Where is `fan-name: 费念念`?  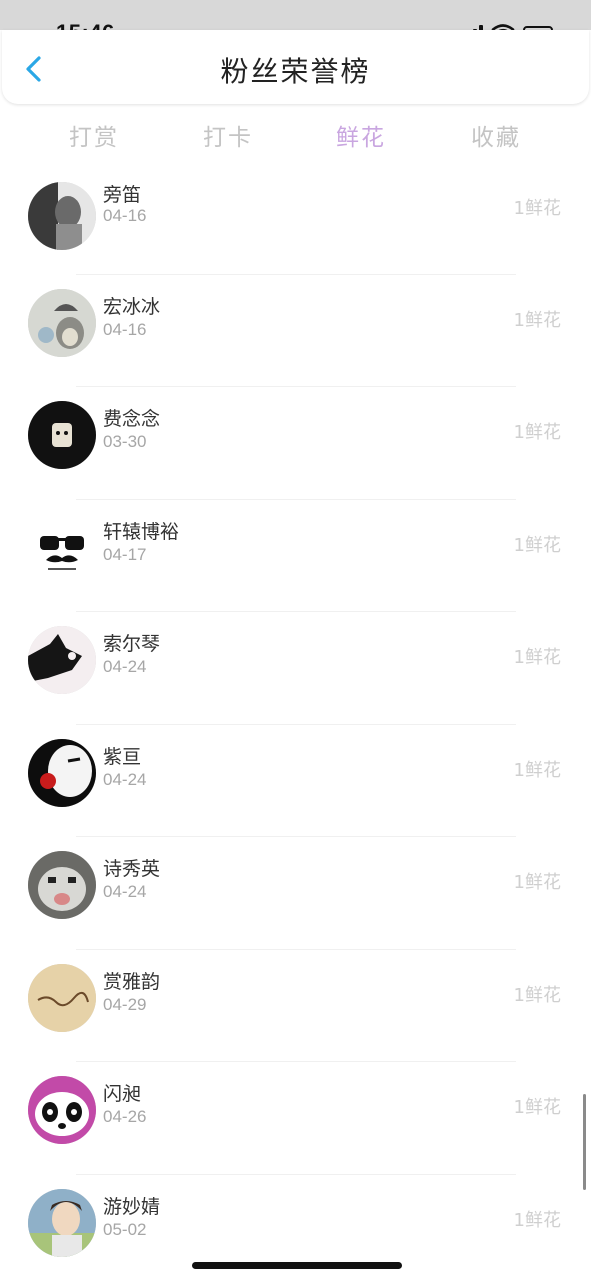
fan-name: 费念念 is located at coordinates (132, 419).